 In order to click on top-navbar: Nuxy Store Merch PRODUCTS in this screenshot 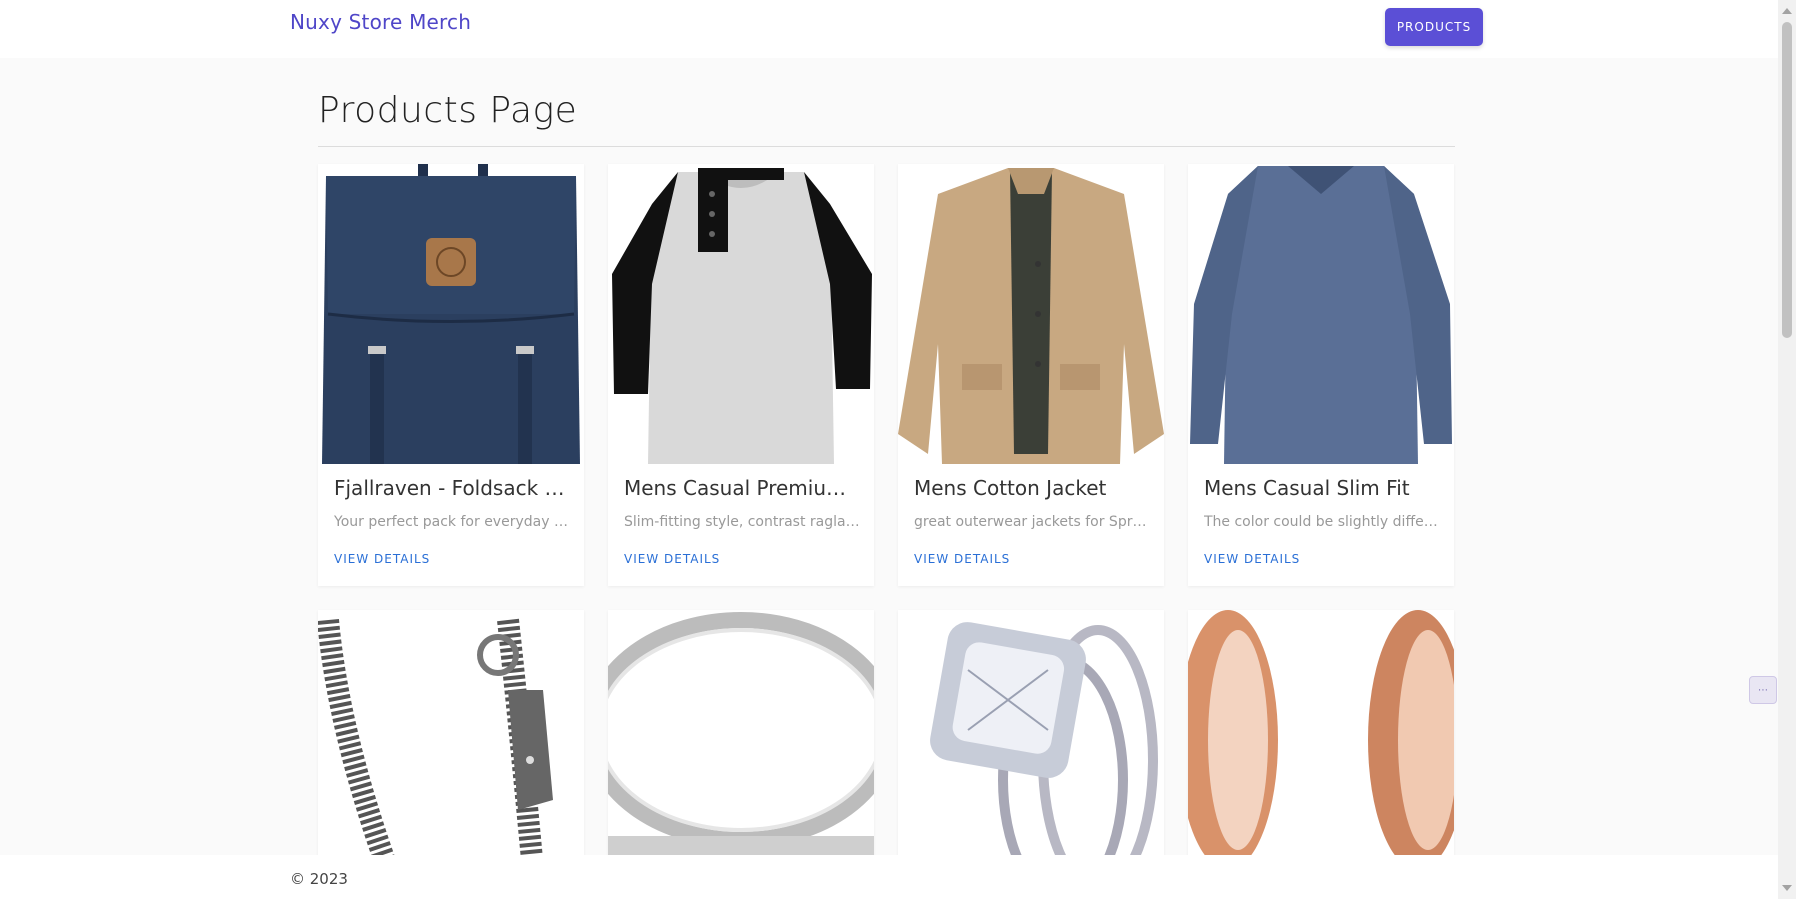, I will do `click(889, 29)`.